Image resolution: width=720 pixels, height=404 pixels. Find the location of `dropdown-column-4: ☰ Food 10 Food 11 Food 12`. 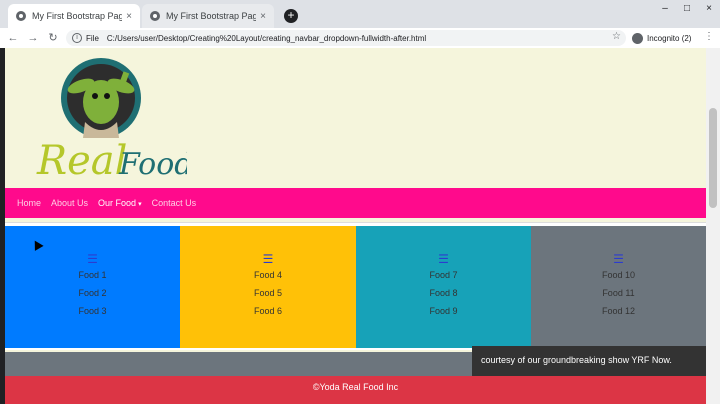

dropdown-column-4: ☰ Food 10 Food 11 Food 12 is located at coordinates (618, 287).